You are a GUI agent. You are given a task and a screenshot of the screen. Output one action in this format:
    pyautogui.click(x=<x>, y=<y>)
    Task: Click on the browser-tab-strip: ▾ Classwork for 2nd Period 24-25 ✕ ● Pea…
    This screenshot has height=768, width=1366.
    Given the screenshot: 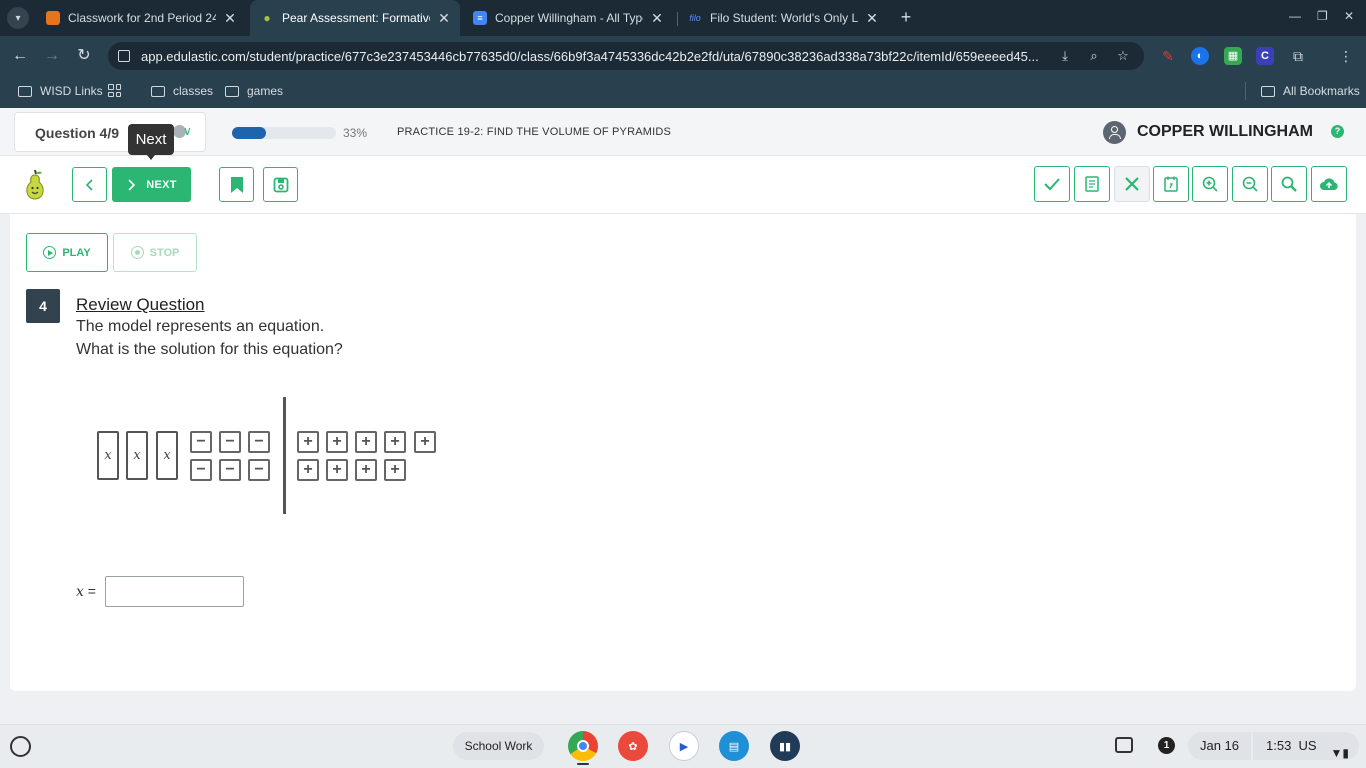 What is the action you would take?
    pyautogui.click(x=683, y=18)
    